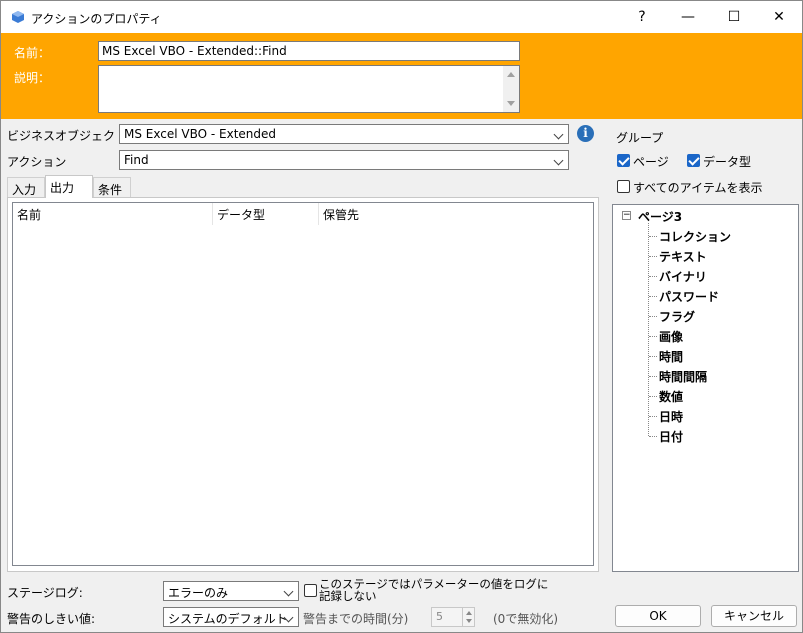  I want to click on tree-item-timespan: 時間間隔, so click(683, 376).